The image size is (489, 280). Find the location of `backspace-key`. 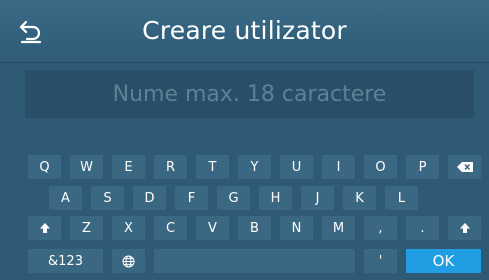

backspace-key is located at coordinates (464, 167).